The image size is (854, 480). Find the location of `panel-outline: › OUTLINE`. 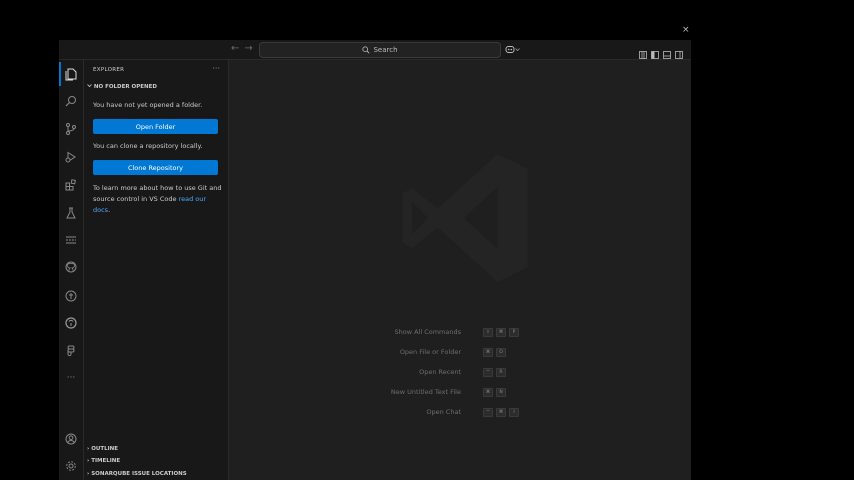

panel-outline: › OUTLINE is located at coordinates (102, 449).